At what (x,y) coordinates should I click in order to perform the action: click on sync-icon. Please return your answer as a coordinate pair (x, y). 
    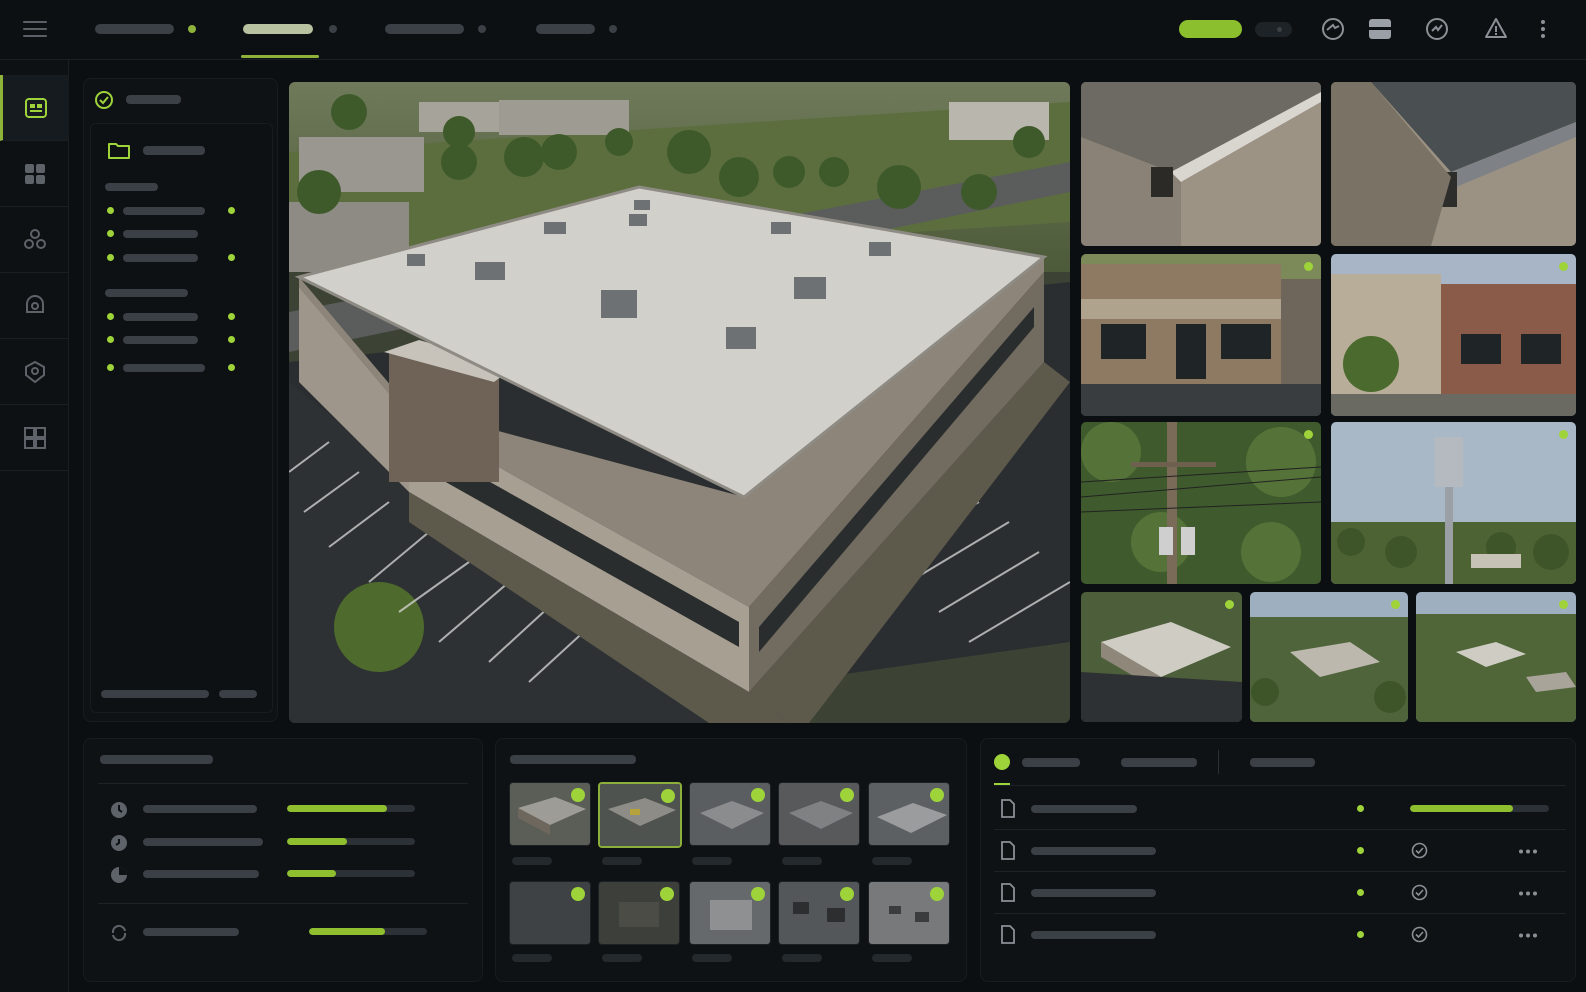
    Looking at the image, I should click on (119, 933).